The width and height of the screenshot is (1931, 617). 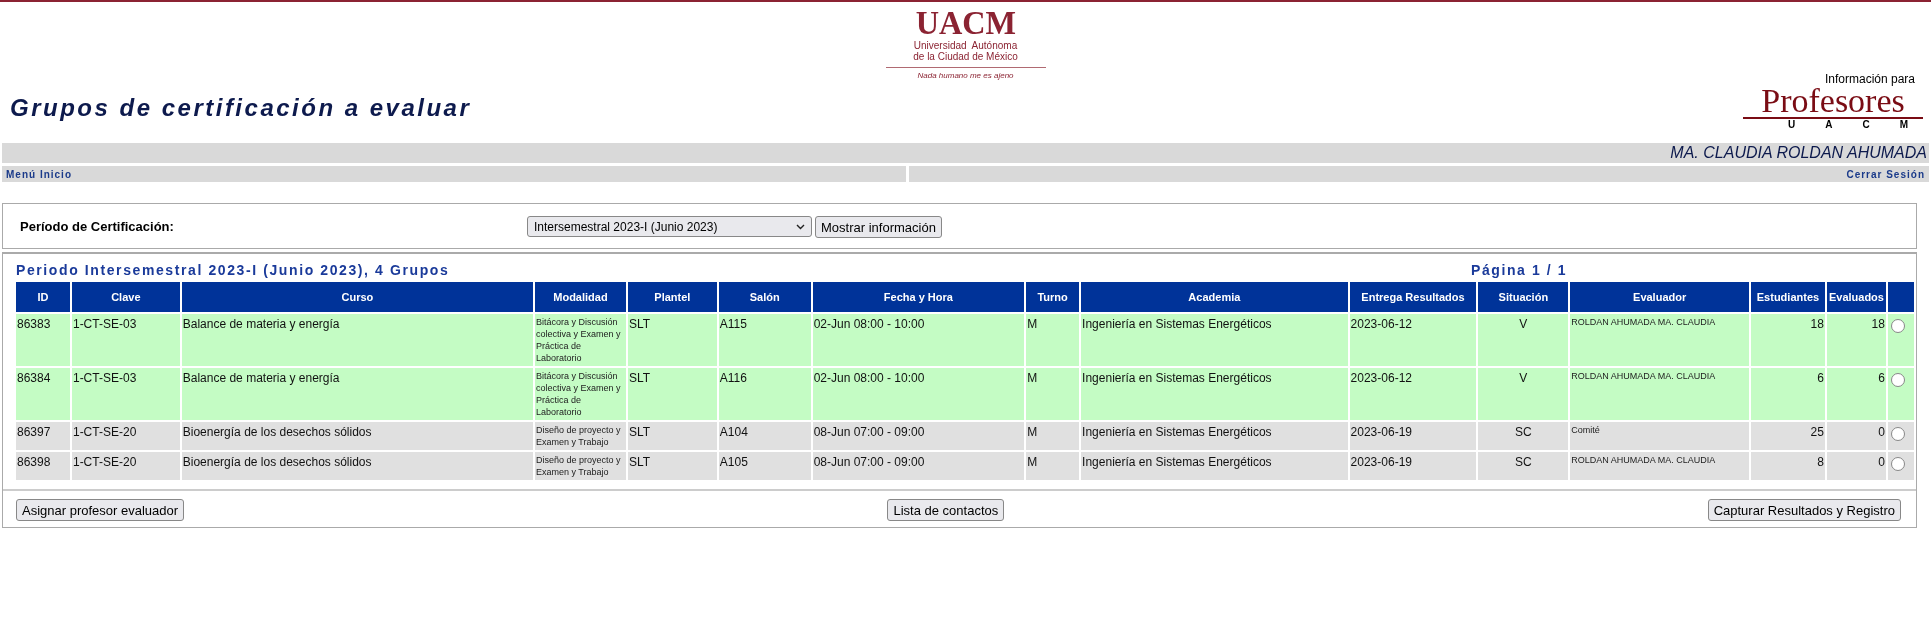 I want to click on table-cell: A115, so click(x=764, y=341).